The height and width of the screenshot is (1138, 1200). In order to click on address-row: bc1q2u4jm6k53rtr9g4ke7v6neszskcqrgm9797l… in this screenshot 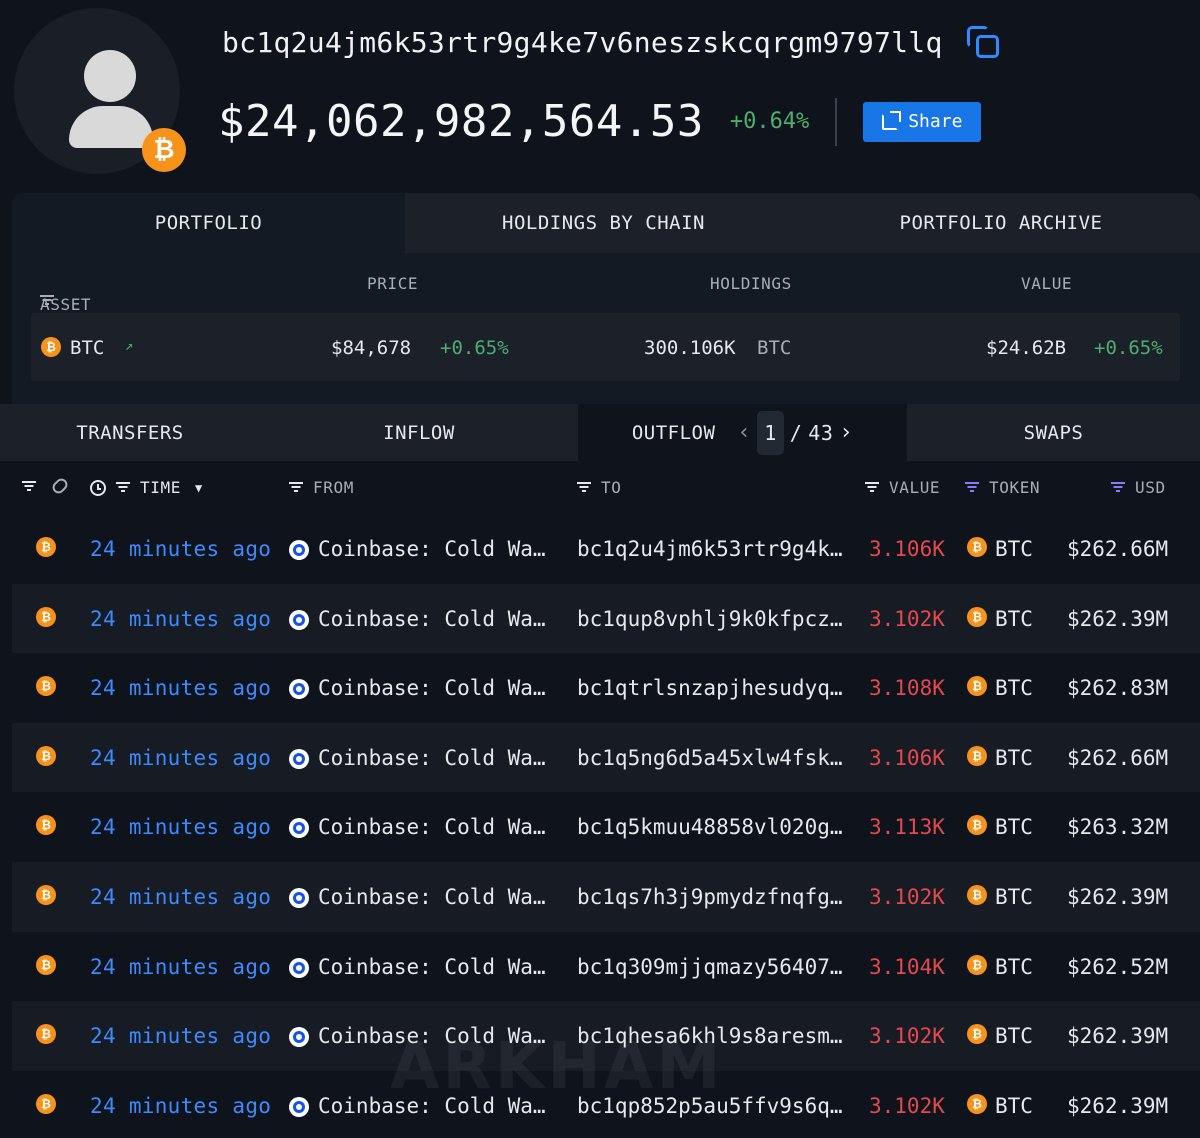, I will do `click(611, 42)`.